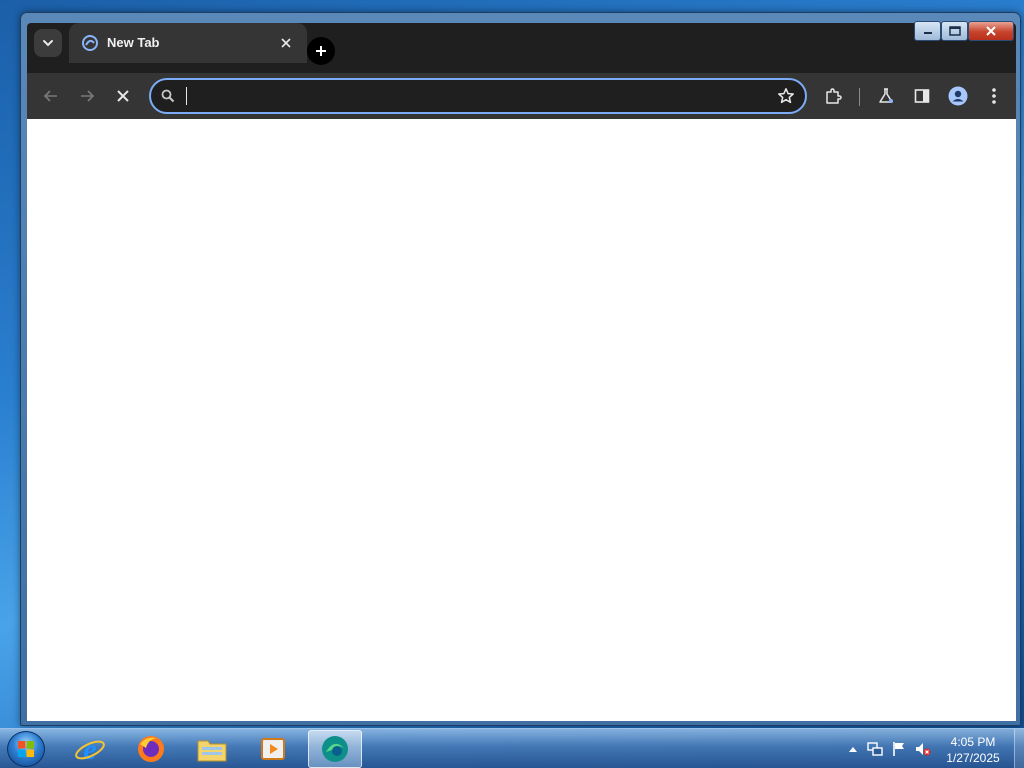 The width and height of the screenshot is (1024, 768). I want to click on clock-time: 4:05 PM, so click(973, 742).